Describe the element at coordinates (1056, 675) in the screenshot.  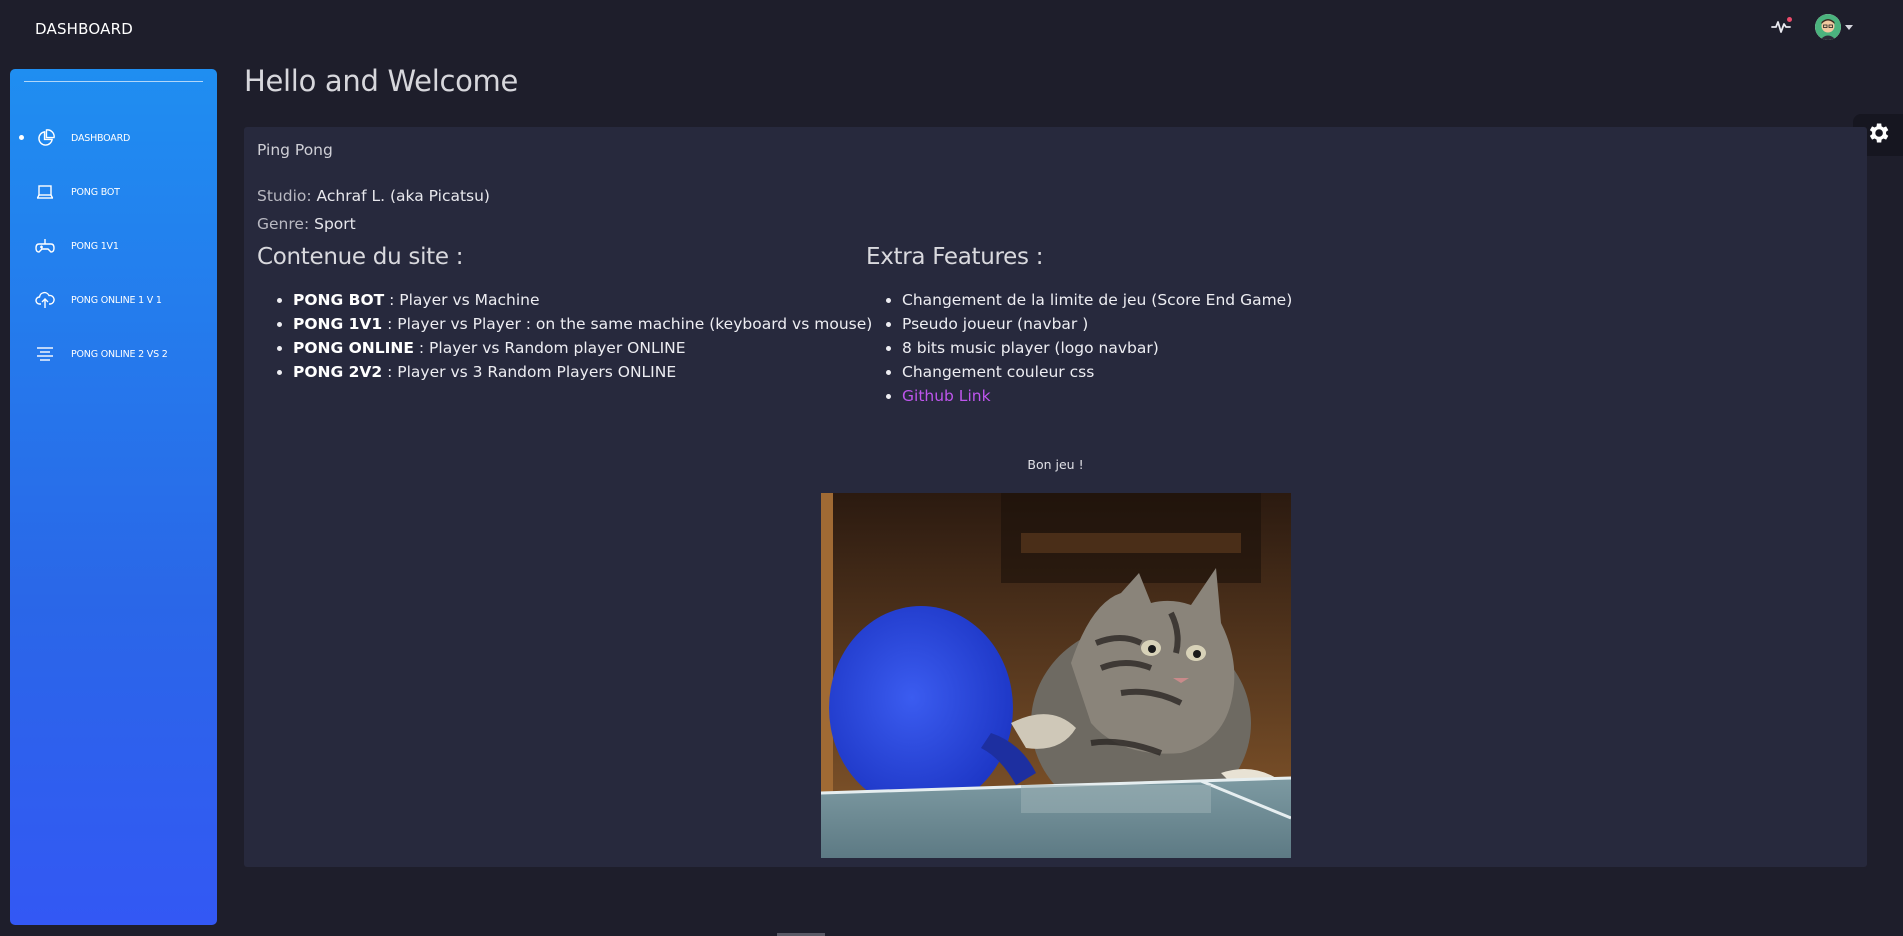
I see `cat-playing-ping-pong-picture` at that location.